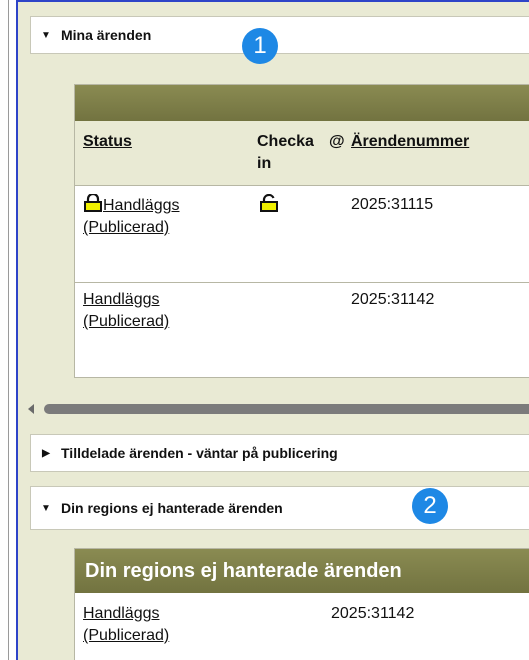  What do you see at coordinates (430, 506) in the screenshot?
I see `step-badge-2: 2` at bounding box center [430, 506].